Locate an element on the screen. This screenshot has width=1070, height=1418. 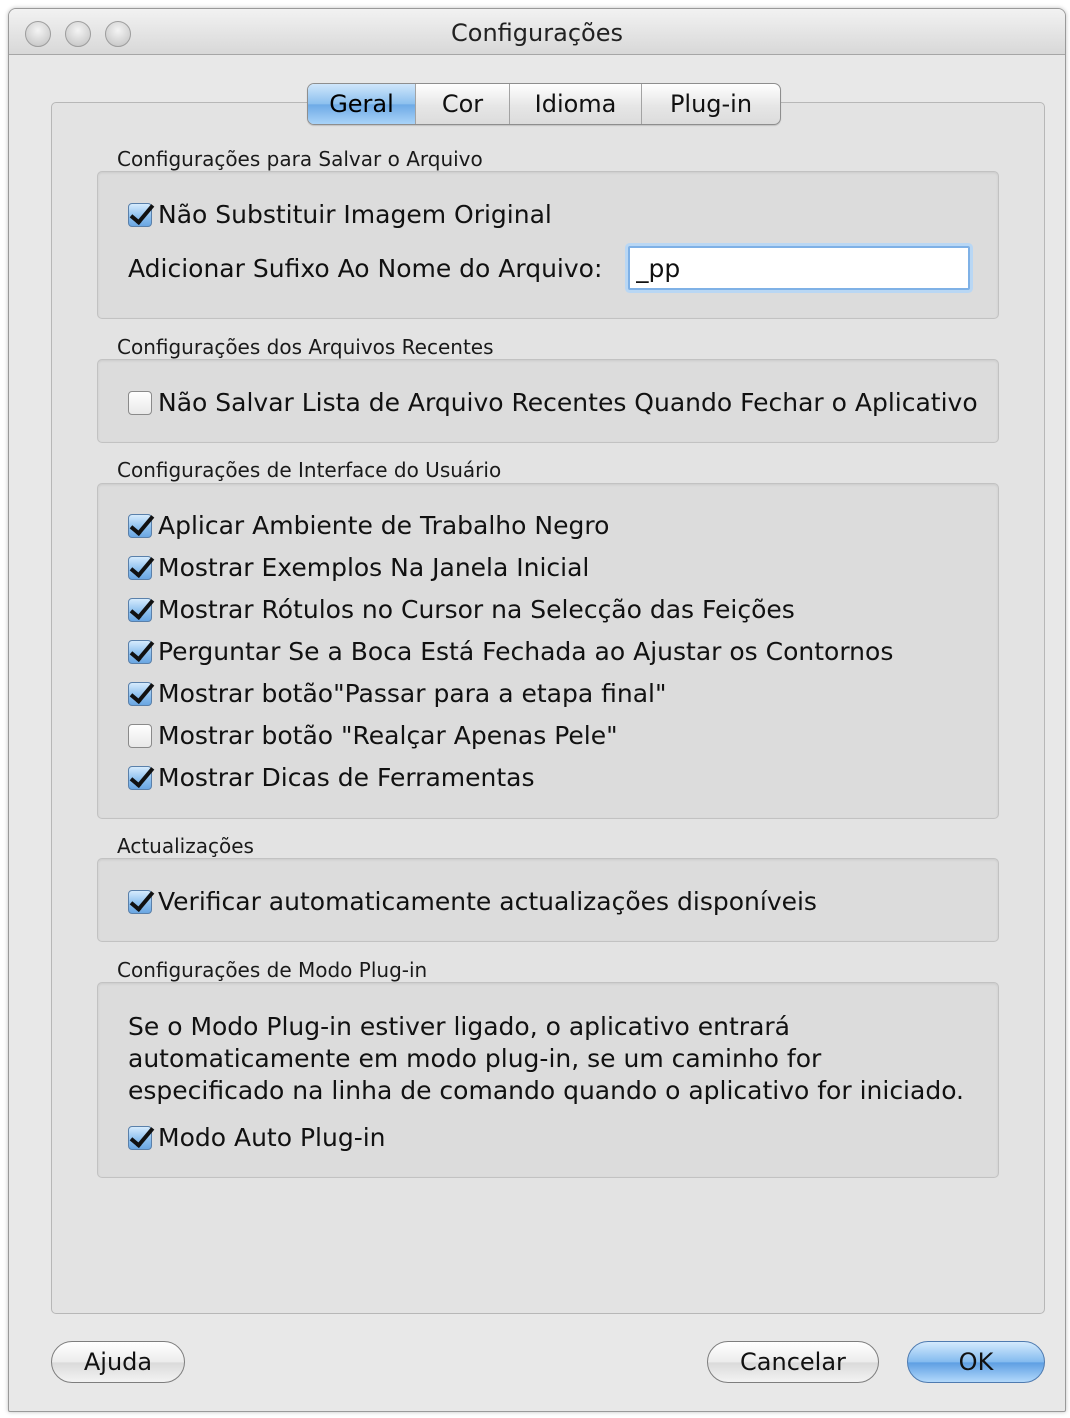
dont-replace-original-checkbox is located at coordinates (140, 214).